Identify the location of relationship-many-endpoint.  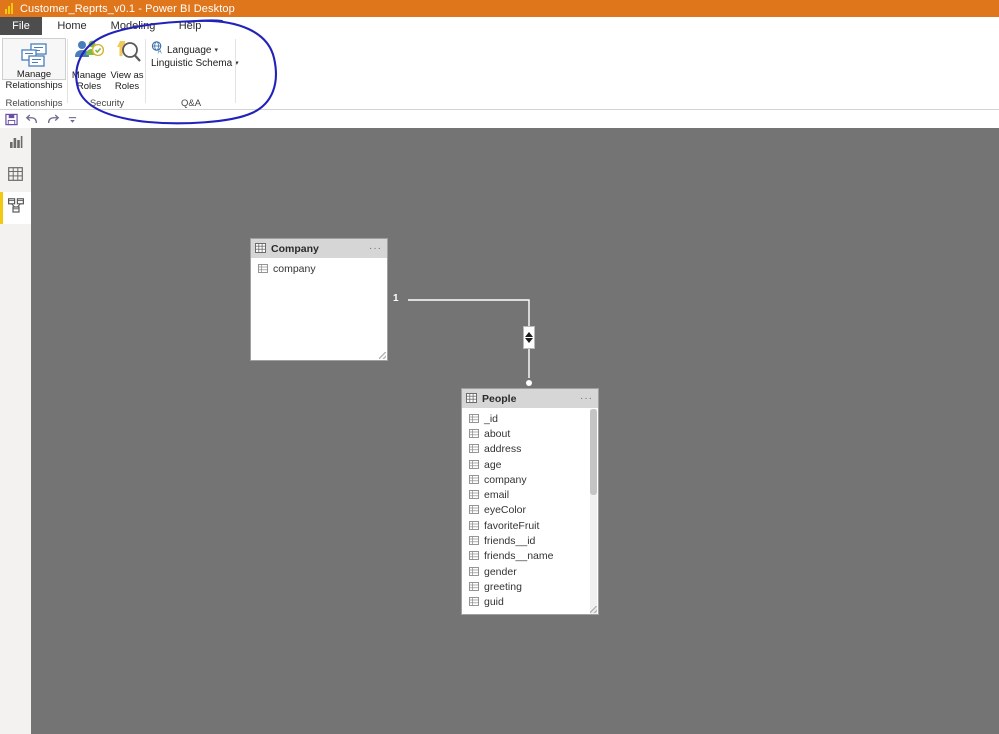
(529, 383).